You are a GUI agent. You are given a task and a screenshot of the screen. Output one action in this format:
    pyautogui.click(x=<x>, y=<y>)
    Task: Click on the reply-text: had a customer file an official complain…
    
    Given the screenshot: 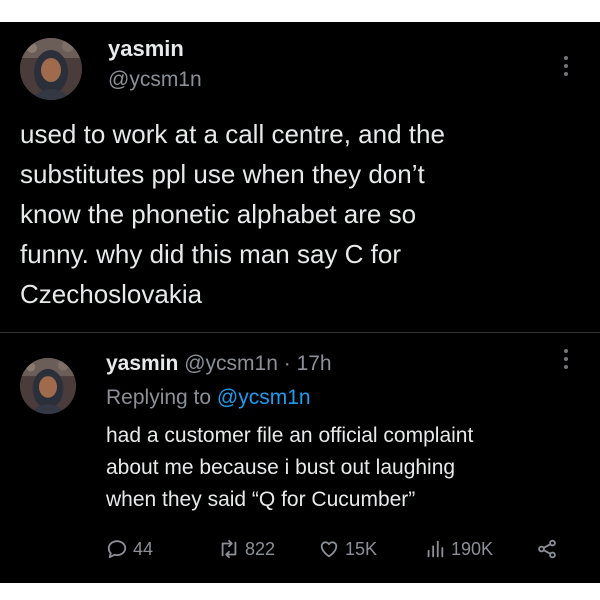 What is the action you would take?
    pyautogui.click(x=290, y=467)
    